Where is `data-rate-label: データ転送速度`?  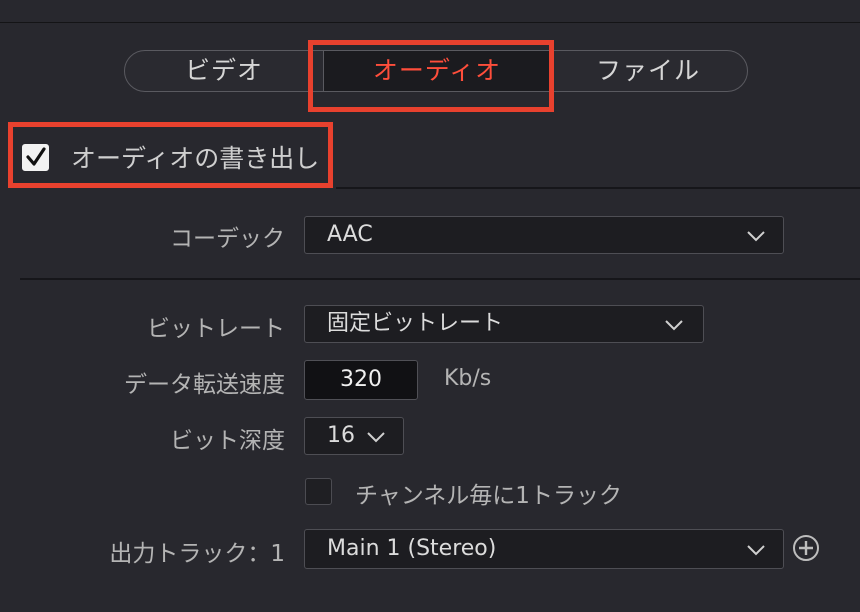 data-rate-label: データ転送速度 is located at coordinates (204, 385).